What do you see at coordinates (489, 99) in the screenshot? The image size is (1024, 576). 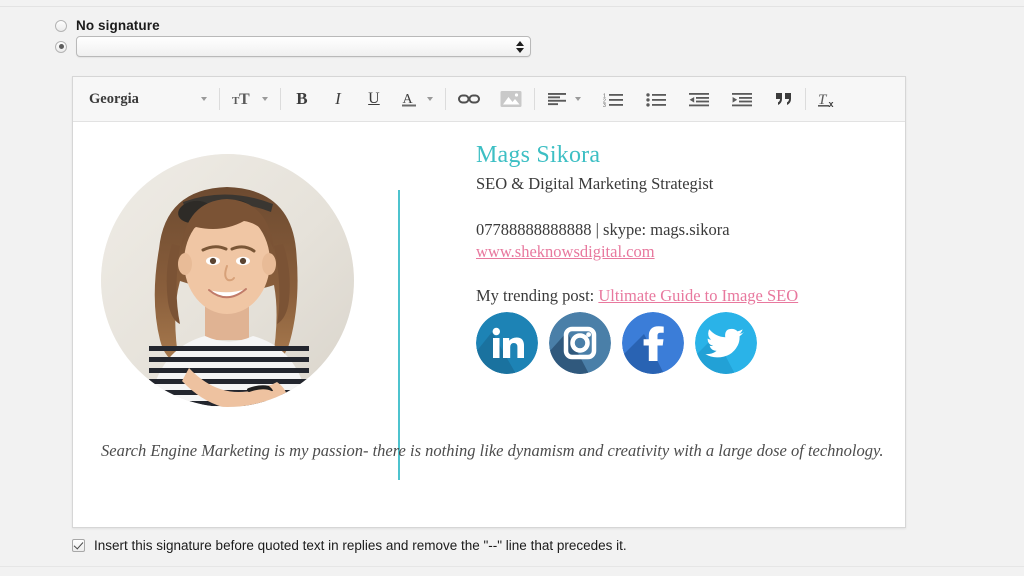 I see `editor-toolbar: Georgia T T B I U A 1 2 3 T x` at bounding box center [489, 99].